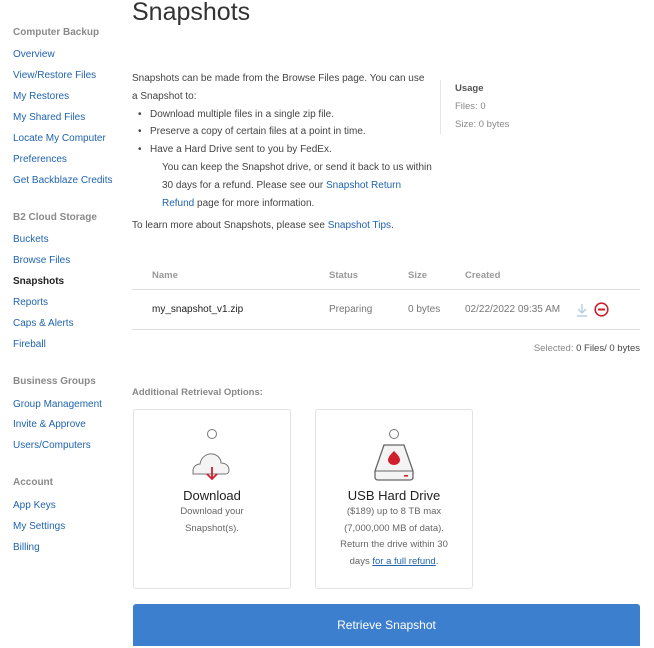 The height and width of the screenshot is (648, 654). Describe the element at coordinates (212, 495) in the screenshot. I see `download-option-title: Download` at that location.